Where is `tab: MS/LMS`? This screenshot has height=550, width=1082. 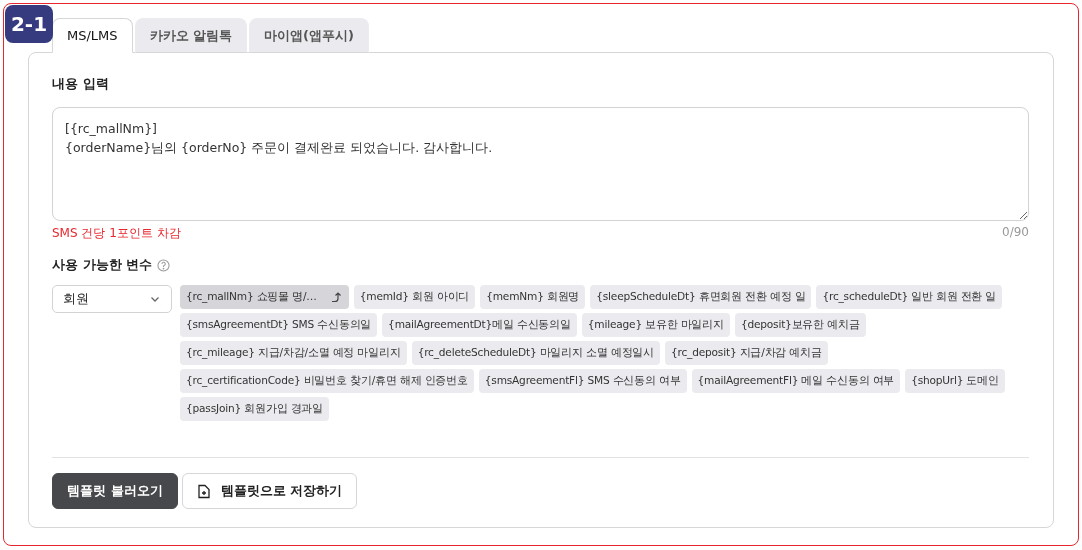 tab: MS/LMS is located at coordinates (92, 35).